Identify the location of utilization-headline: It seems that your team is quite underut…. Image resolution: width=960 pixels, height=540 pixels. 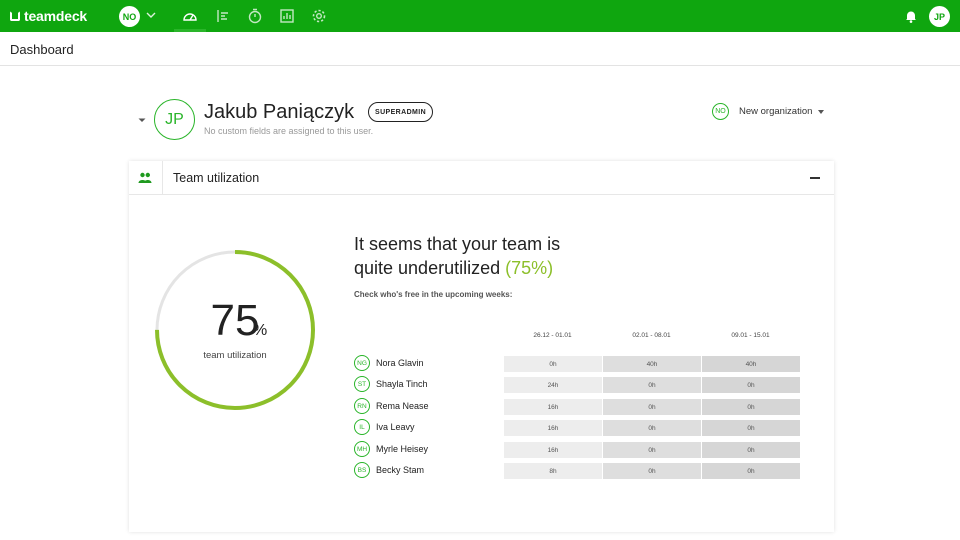
(504, 256).